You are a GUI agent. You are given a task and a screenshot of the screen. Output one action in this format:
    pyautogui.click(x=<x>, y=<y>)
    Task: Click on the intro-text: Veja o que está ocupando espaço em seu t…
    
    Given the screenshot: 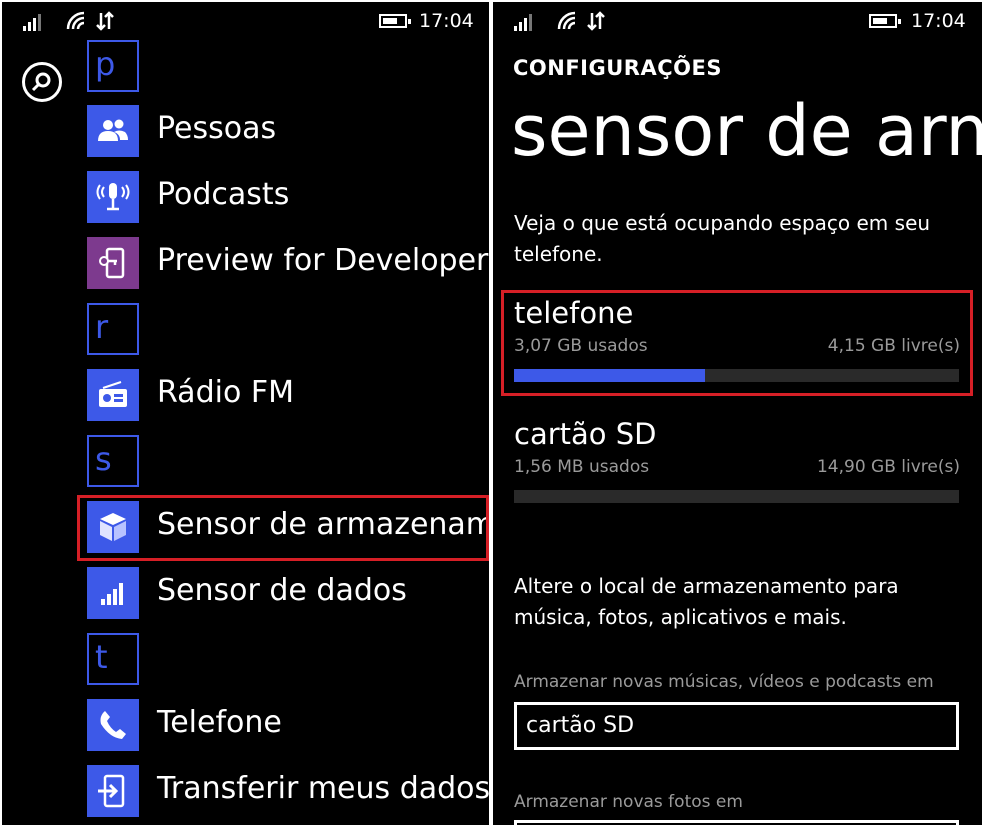 What is the action you would take?
    pyautogui.click(x=722, y=238)
    